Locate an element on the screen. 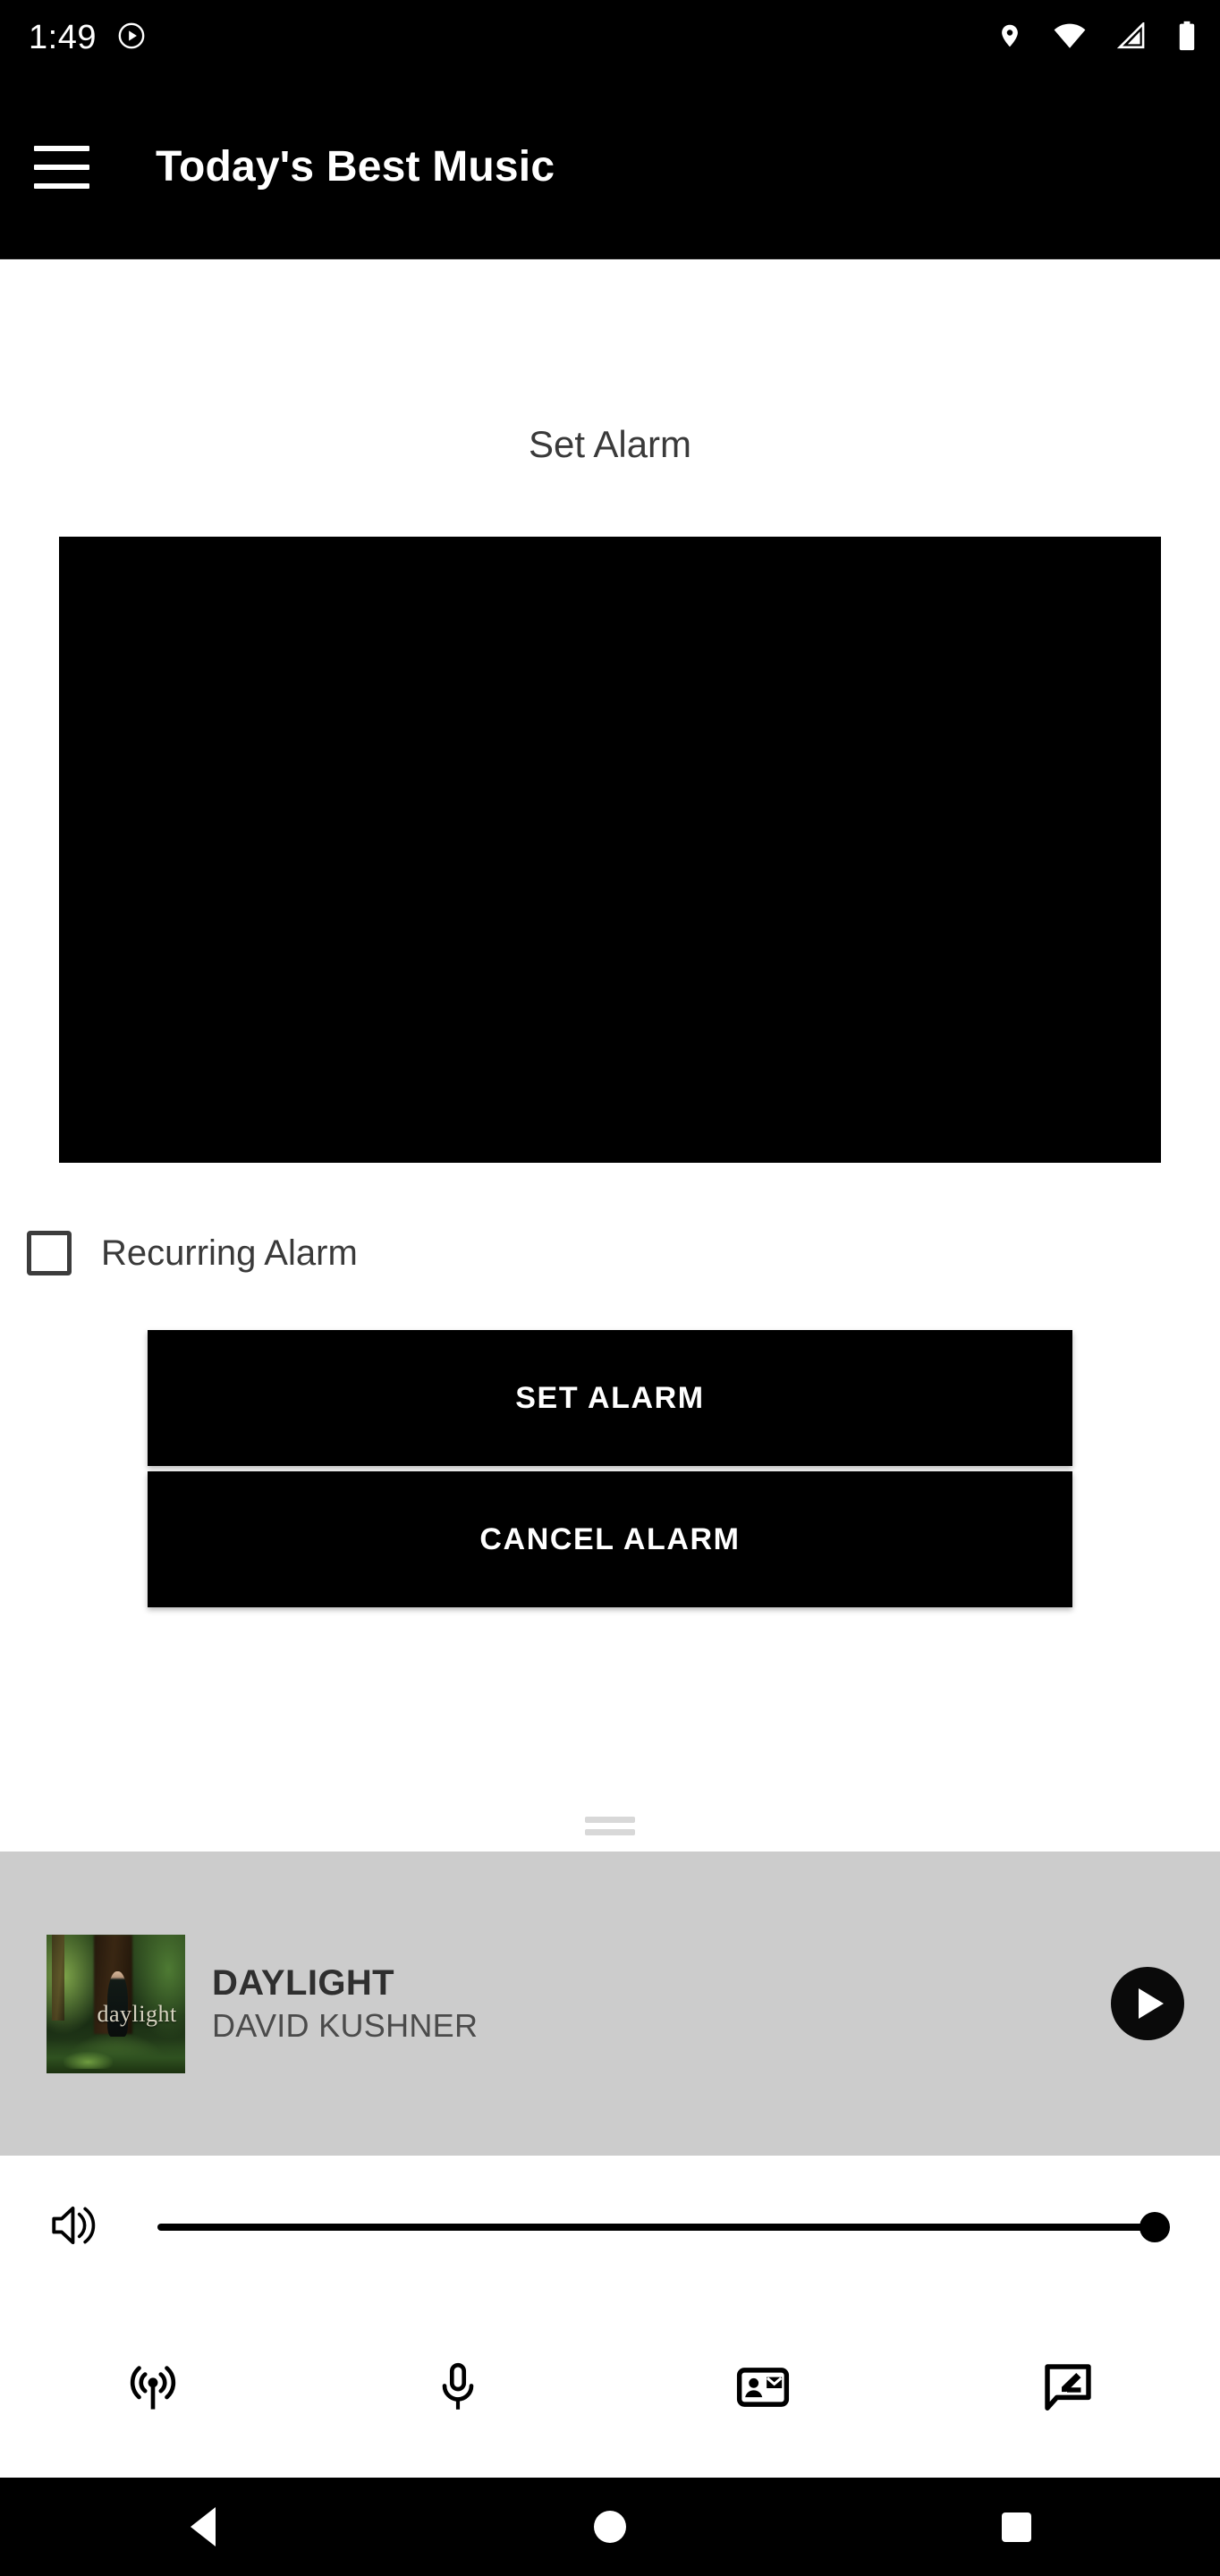 The height and width of the screenshot is (2576, 1220). volume-slider is located at coordinates (663, 2227).